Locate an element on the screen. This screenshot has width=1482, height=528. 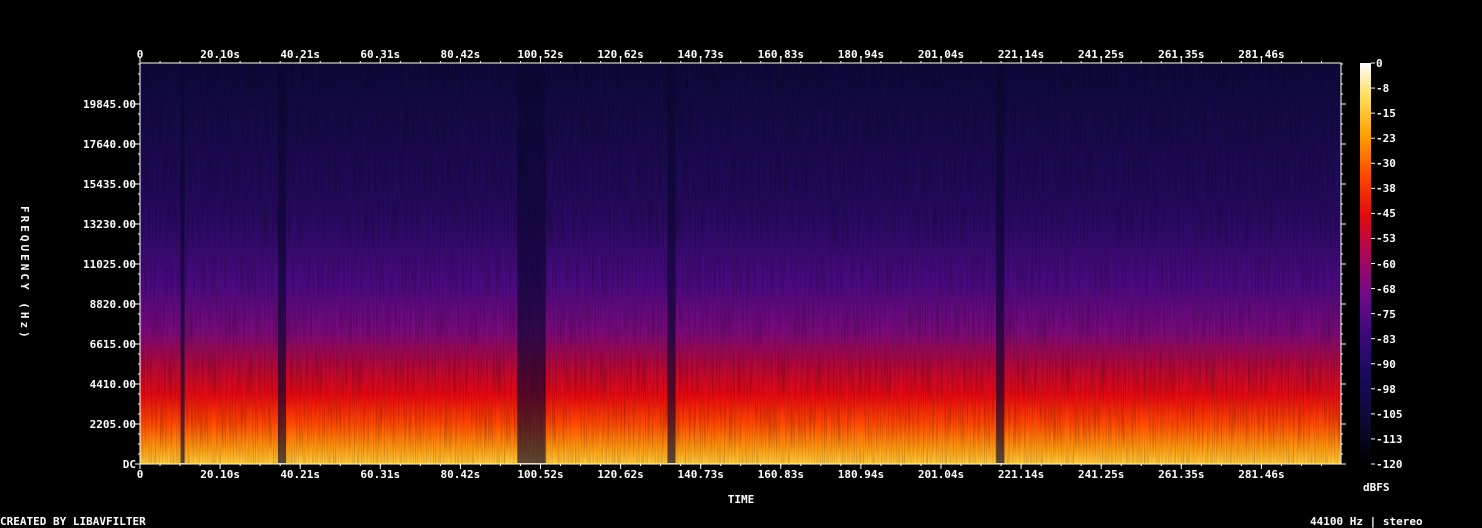
y-tick-label: 4410.00 is located at coordinates (112, 384).